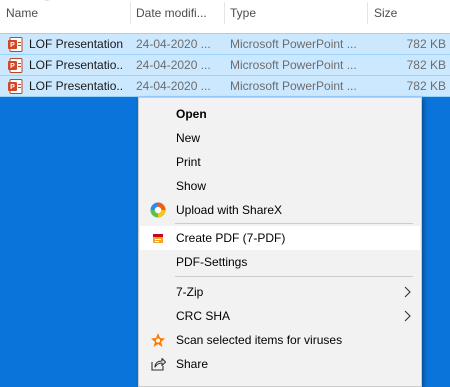 This screenshot has height=387, width=450. I want to click on menu-item-label: 7-Zip, so click(190, 292).